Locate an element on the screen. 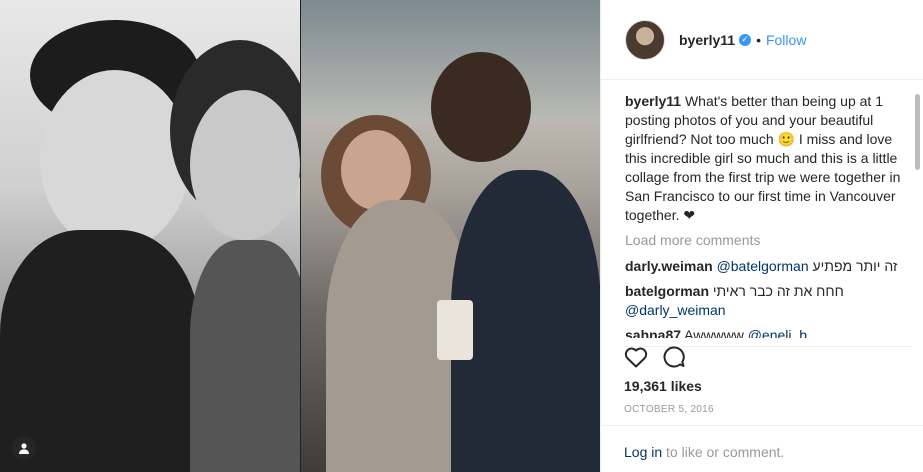  login-link: Log in is located at coordinates (643, 452).